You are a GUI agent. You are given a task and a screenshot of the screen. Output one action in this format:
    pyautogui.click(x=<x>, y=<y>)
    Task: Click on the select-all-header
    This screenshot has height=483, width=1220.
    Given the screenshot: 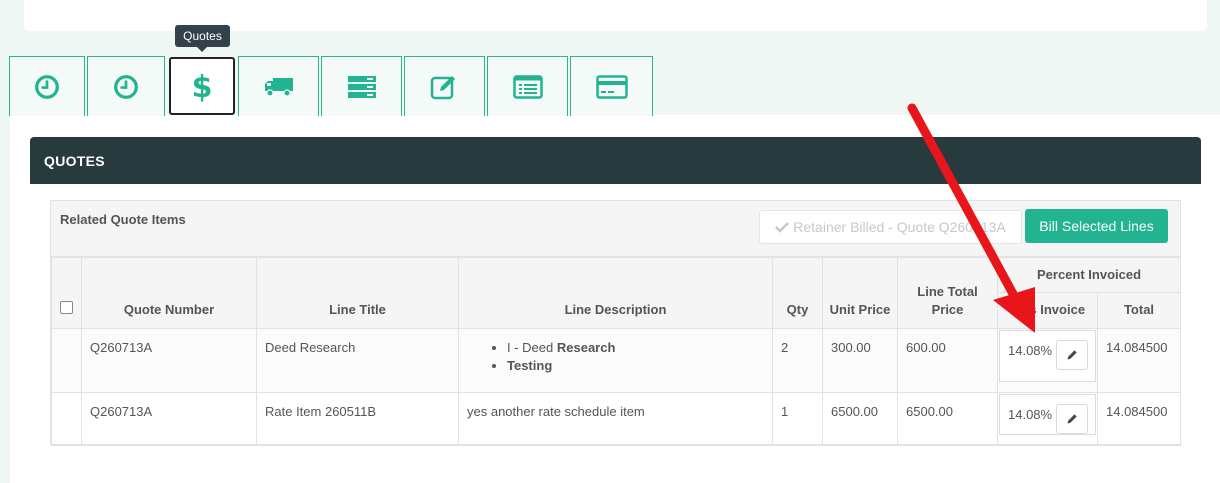 What is the action you would take?
    pyautogui.click(x=66, y=293)
    